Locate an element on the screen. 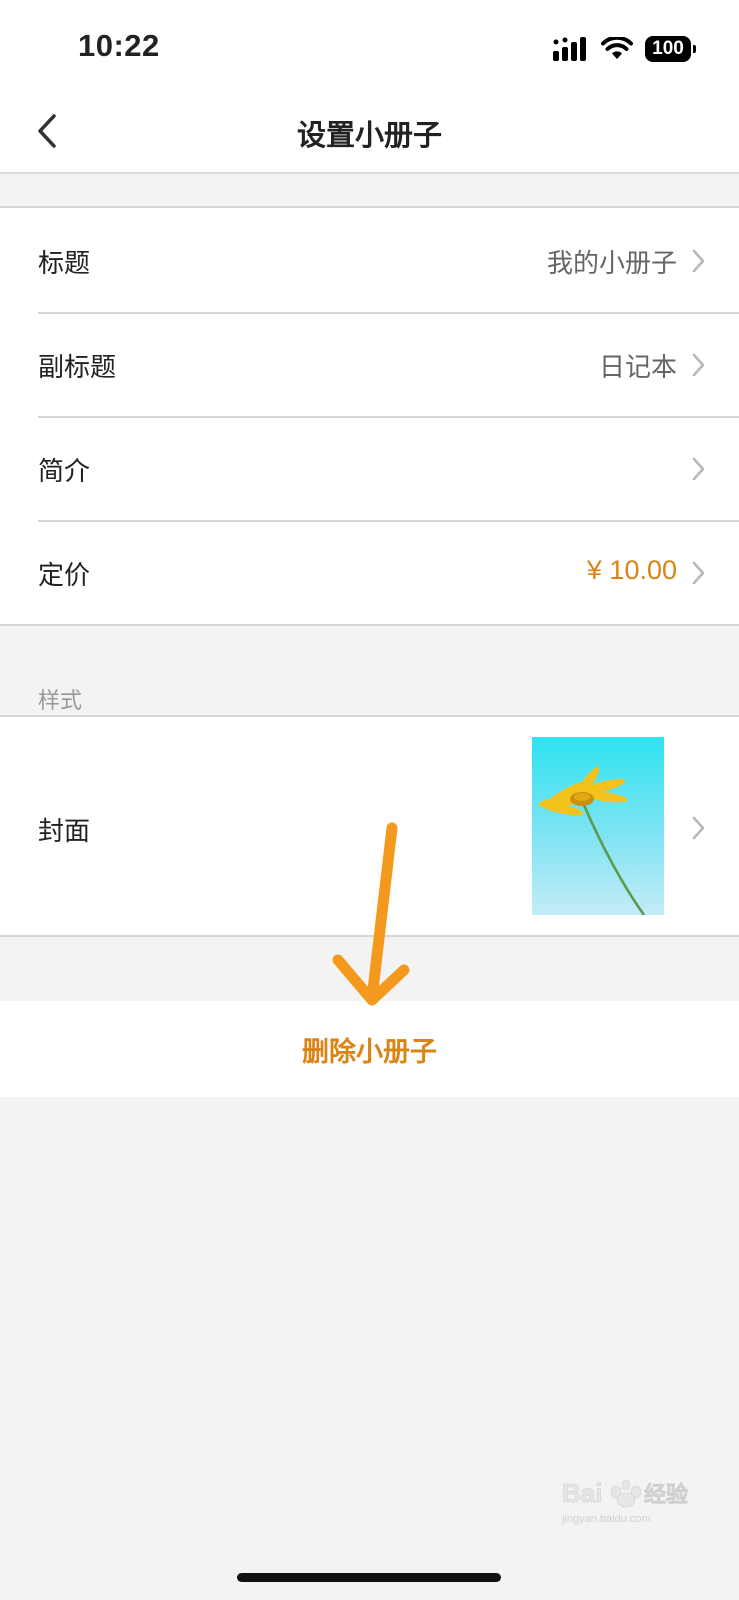 This screenshot has width=739, height=1600. status-icons: 100 is located at coordinates (624, 49).